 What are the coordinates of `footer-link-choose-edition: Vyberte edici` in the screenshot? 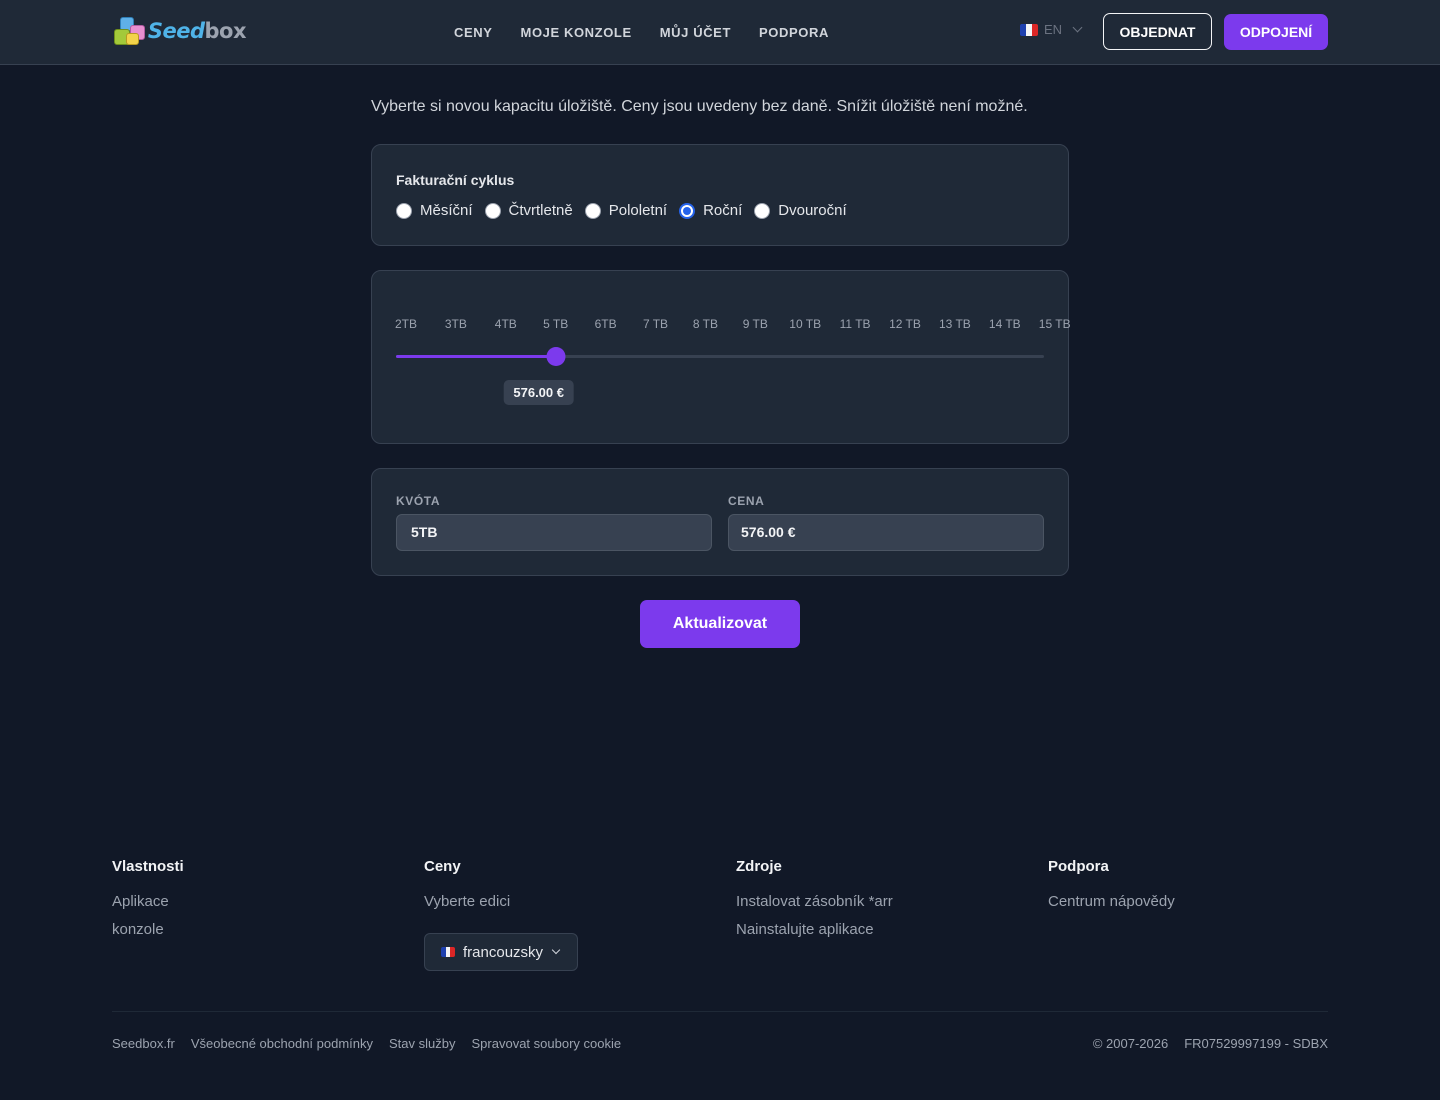 It's located at (564, 902).